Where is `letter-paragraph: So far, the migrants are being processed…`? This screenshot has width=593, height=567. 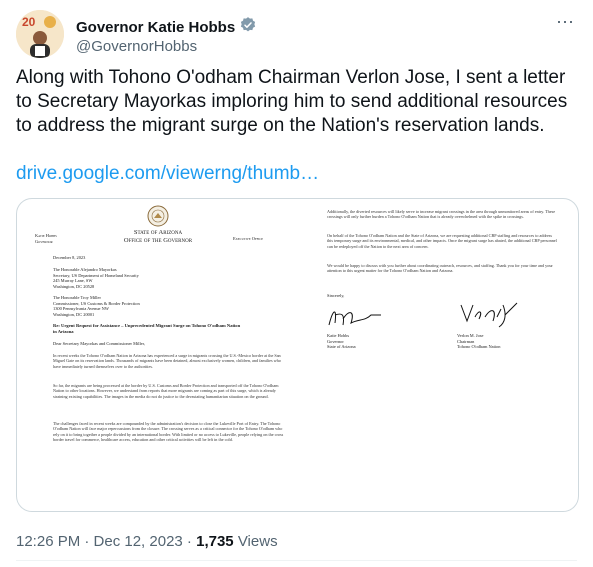 letter-paragraph: So far, the migrants are being processed… is located at coordinates (166, 391).